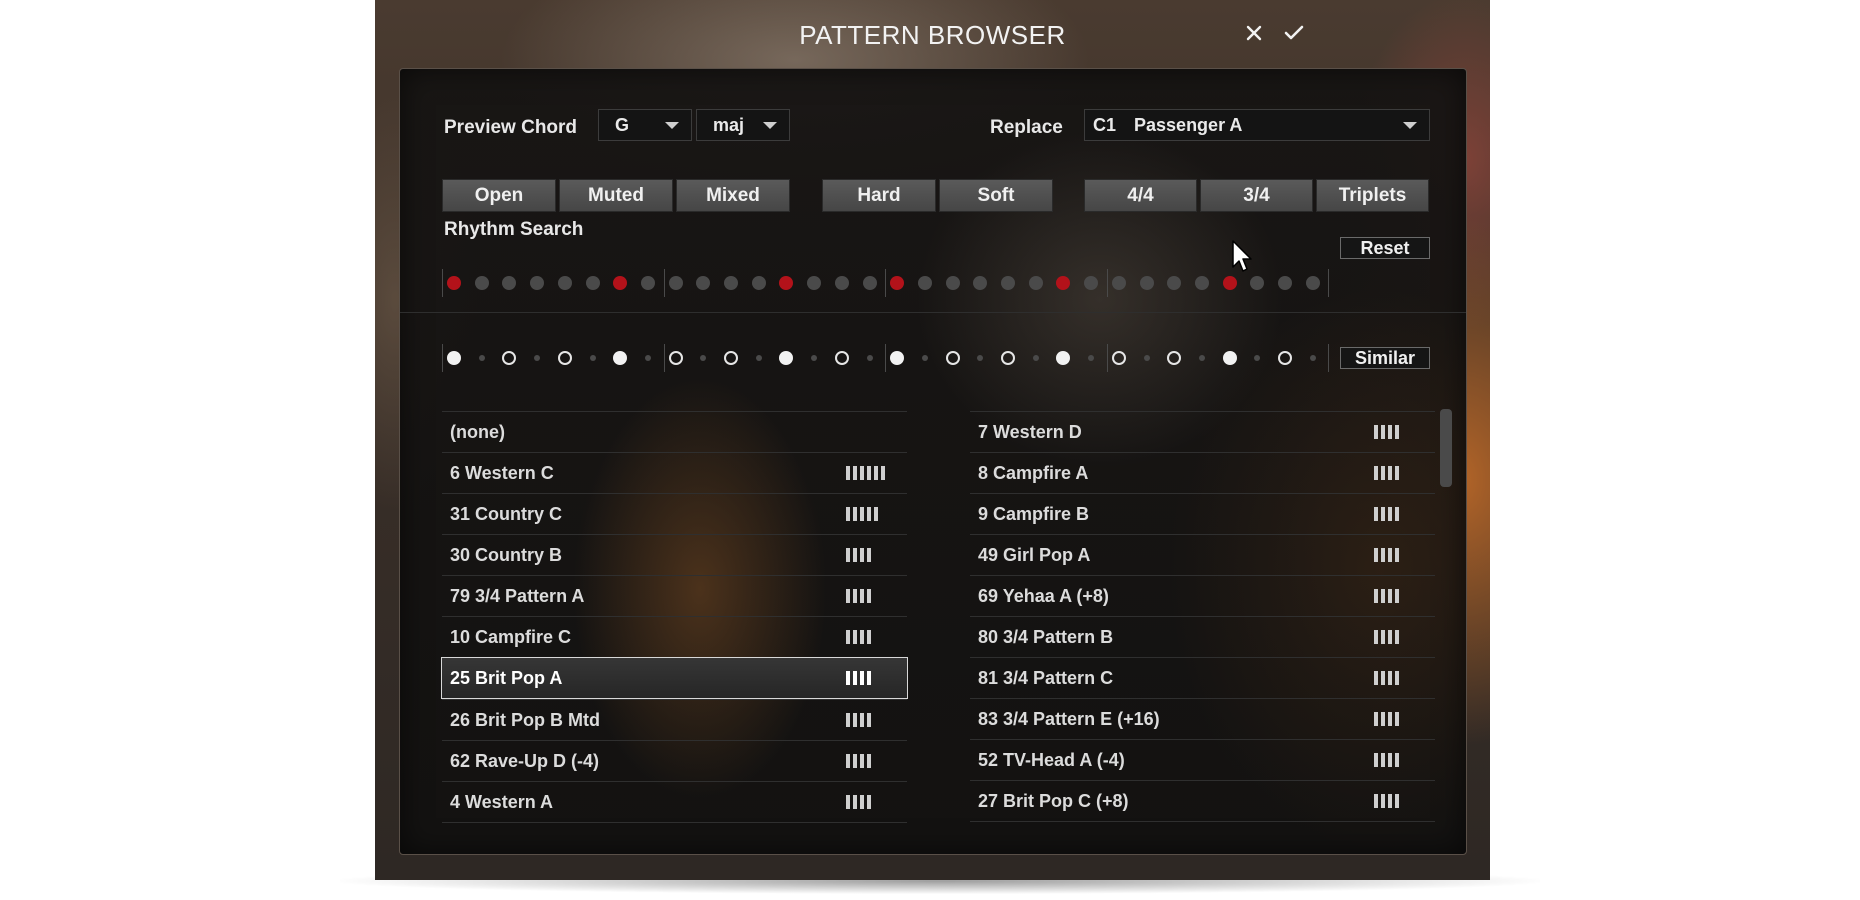 This screenshot has height=900, width=1860. What do you see at coordinates (729, 124) in the screenshot?
I see `chord-type-value: maj` at bounding box center [729, 124].